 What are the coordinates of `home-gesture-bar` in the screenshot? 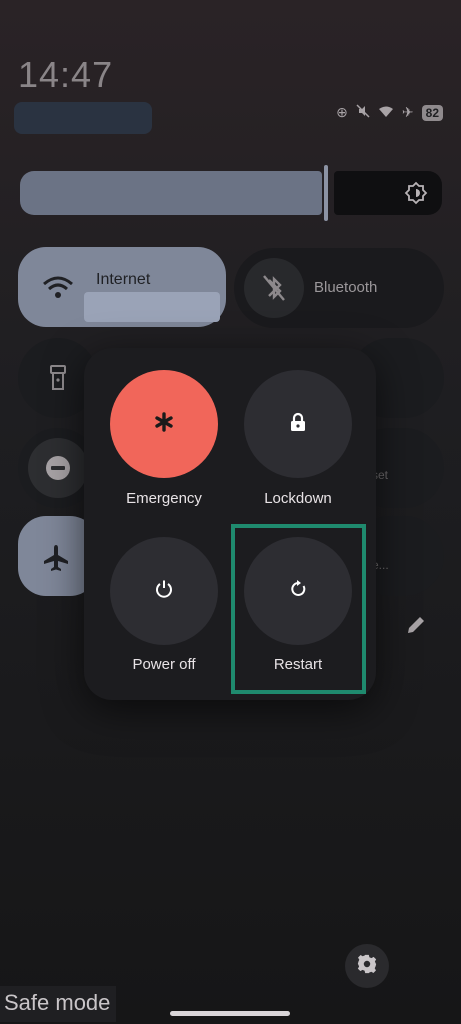 It's located at (230, 1013).